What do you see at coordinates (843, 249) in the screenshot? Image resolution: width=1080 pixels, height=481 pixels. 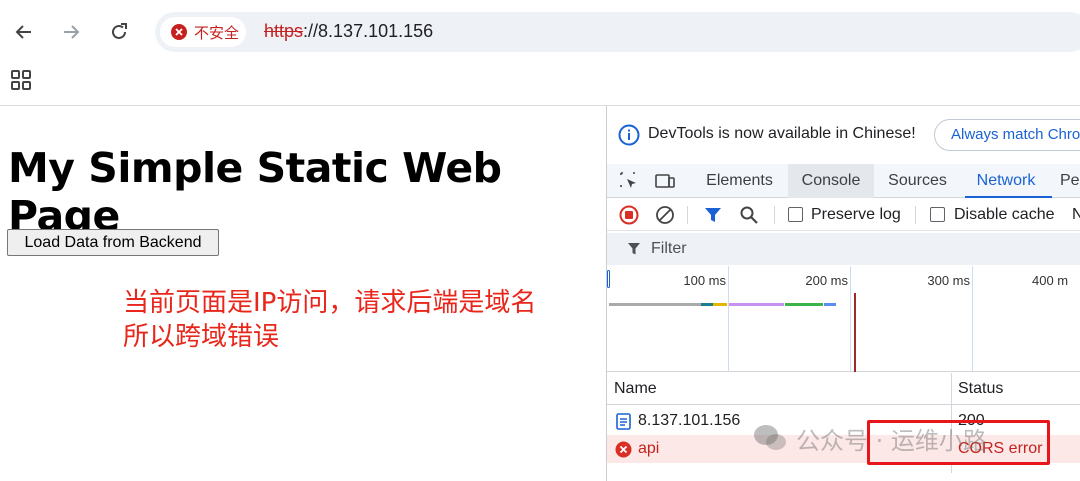 I see `filter-bar: Filter` at bounding box center [843, 249].